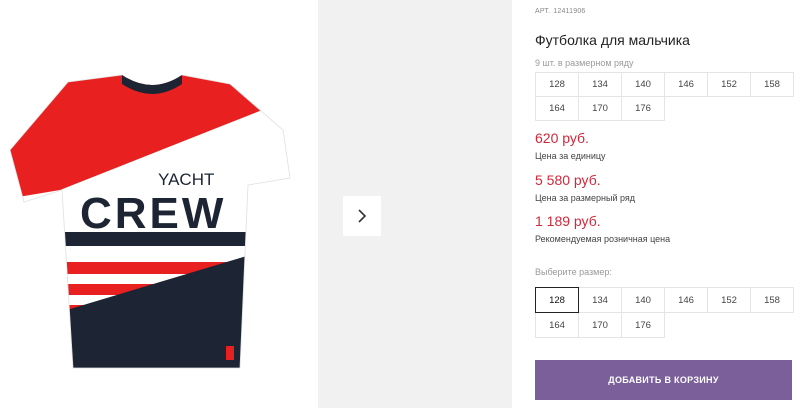  Describe the element at coordinates (686, 84) in the screenshot. I see `size-row-cell: 146` at that location.